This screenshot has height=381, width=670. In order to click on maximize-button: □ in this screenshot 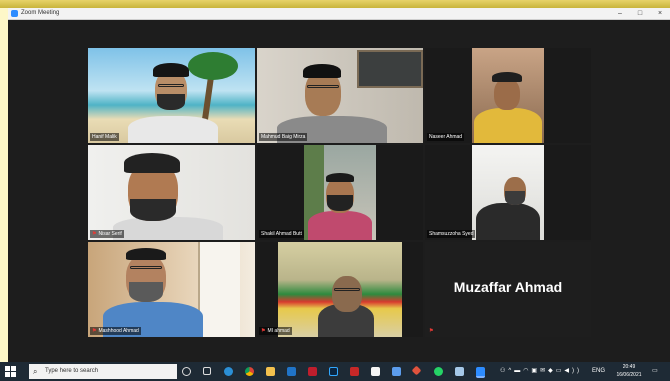, I will do `click(640, 13)`.